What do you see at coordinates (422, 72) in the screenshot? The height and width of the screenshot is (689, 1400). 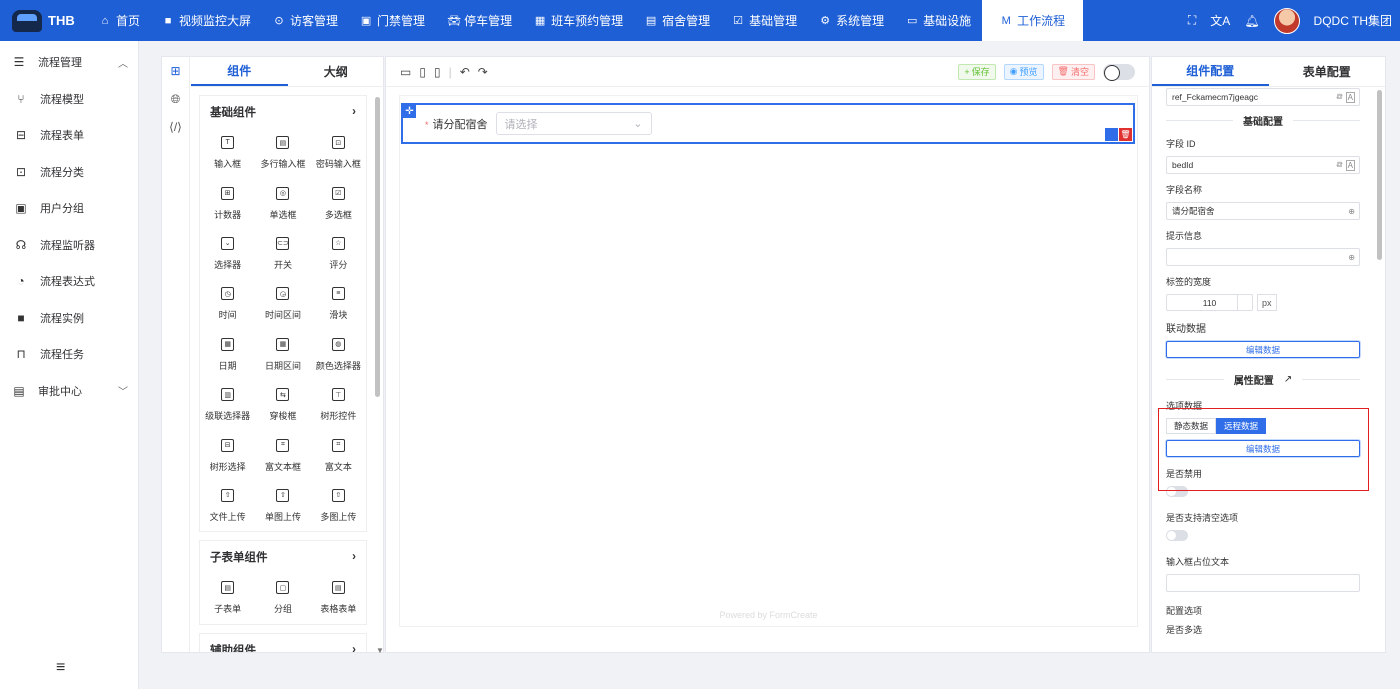 I see `tablet-icon: ▯` at bounding box center [422, 72].